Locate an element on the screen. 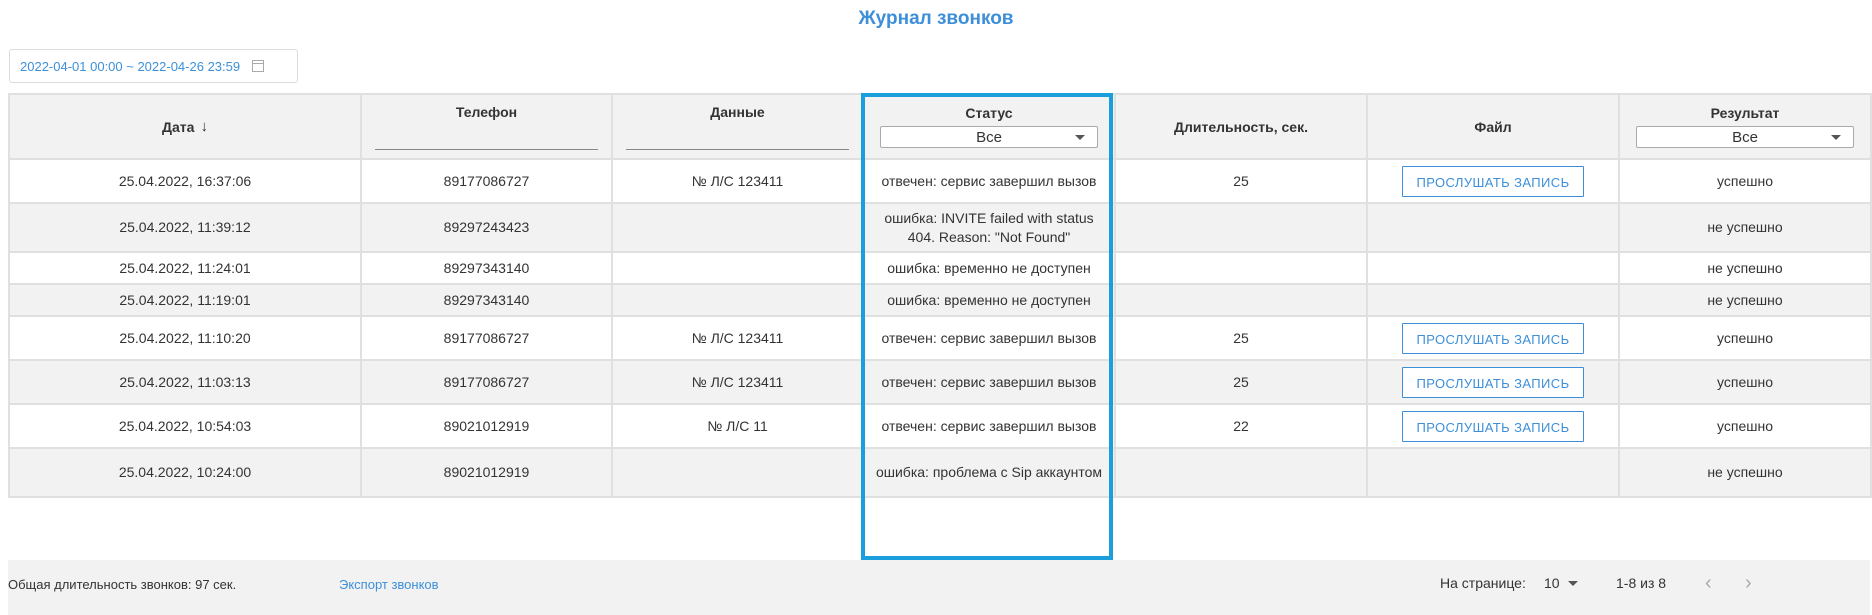 The image size is (1872, 615). column-header-data: Данные is located at coordinates (737, 126).